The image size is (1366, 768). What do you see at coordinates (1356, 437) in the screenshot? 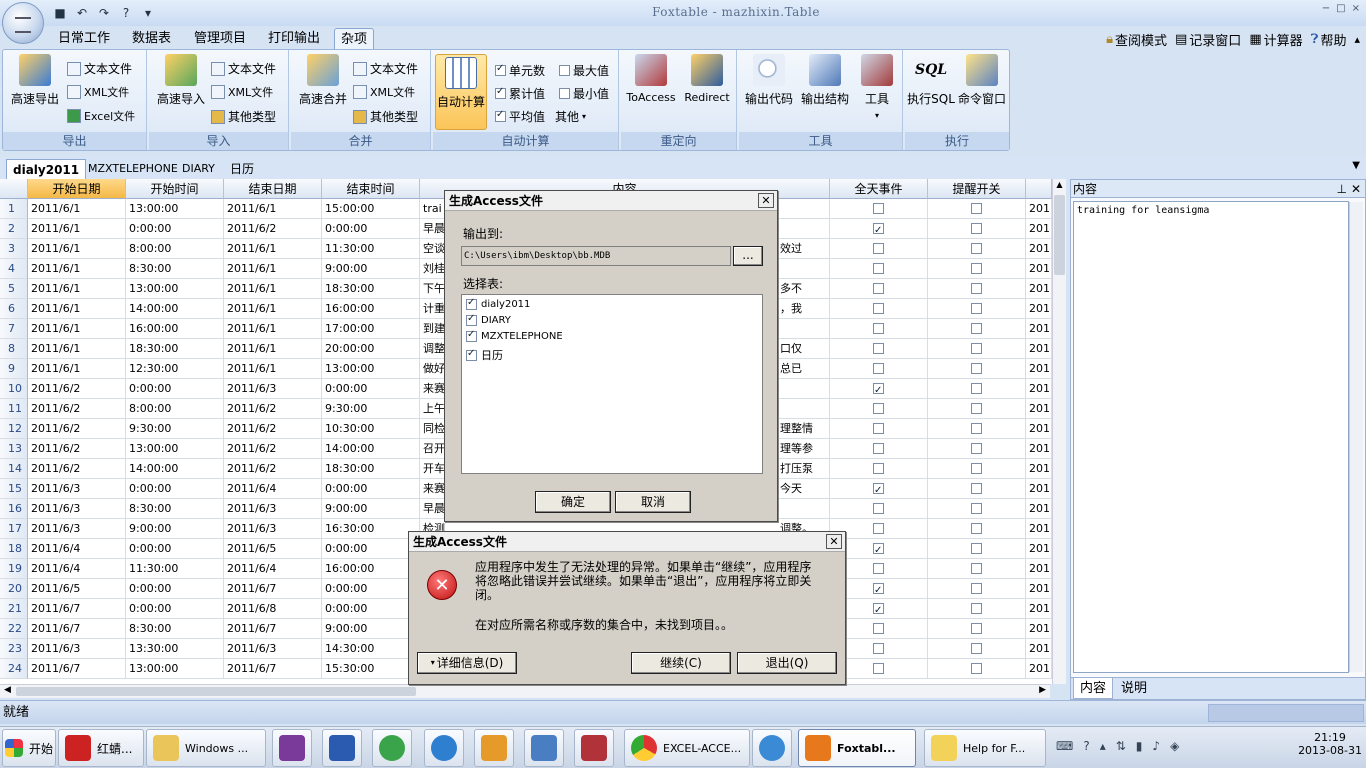
I see `content-scrollbar` at bounding box center [1356, 437].